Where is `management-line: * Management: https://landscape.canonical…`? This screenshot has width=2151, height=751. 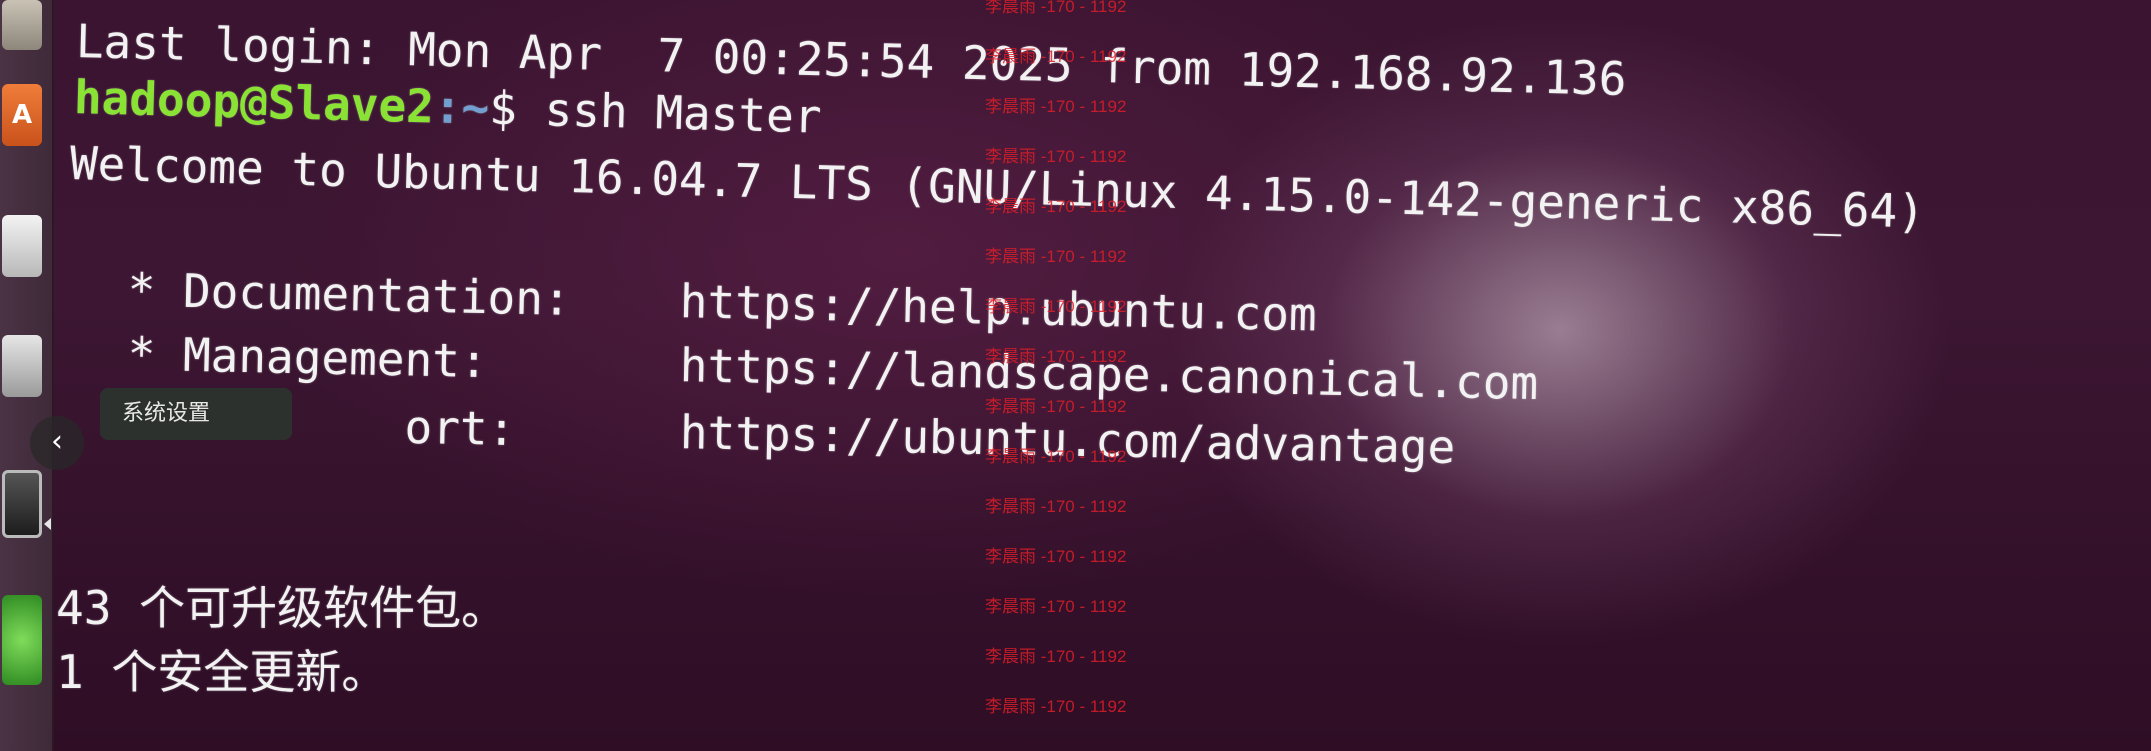 management-line: * Management: https://landscape.canonical… is located at coordinates (819, 368).